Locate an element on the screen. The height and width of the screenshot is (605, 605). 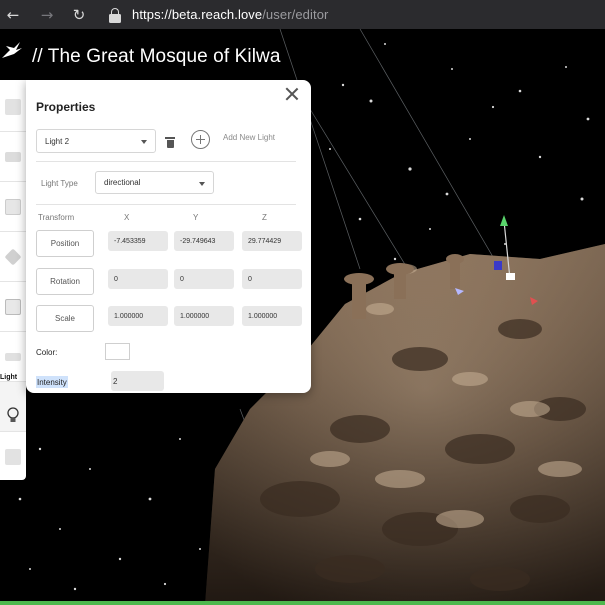
light-bulb-icon is located at coordinates (13, 414).